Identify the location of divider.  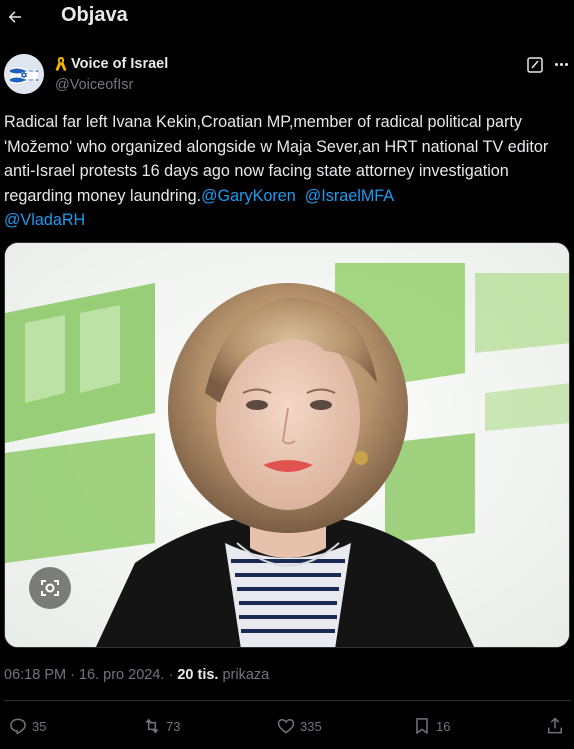
(287, 700).